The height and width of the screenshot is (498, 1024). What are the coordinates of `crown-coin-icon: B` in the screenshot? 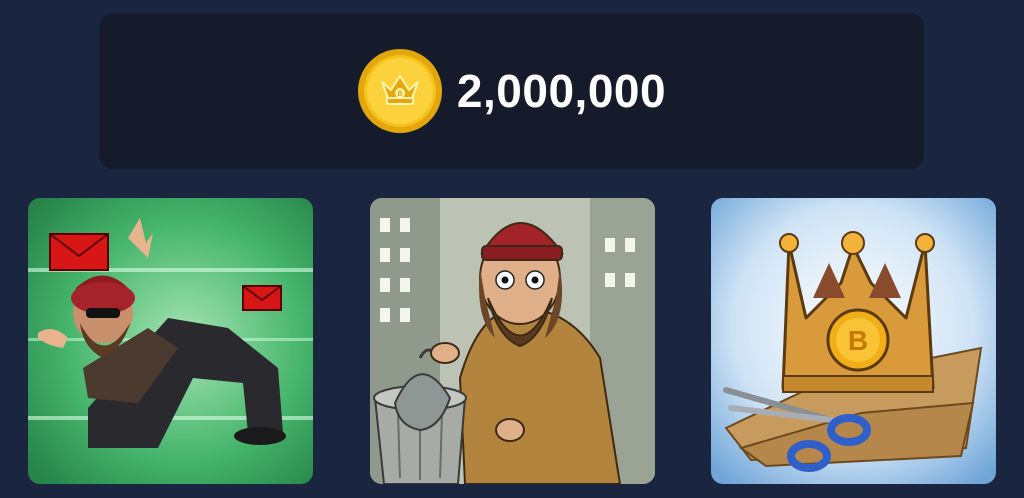 It's located at (399, 91).